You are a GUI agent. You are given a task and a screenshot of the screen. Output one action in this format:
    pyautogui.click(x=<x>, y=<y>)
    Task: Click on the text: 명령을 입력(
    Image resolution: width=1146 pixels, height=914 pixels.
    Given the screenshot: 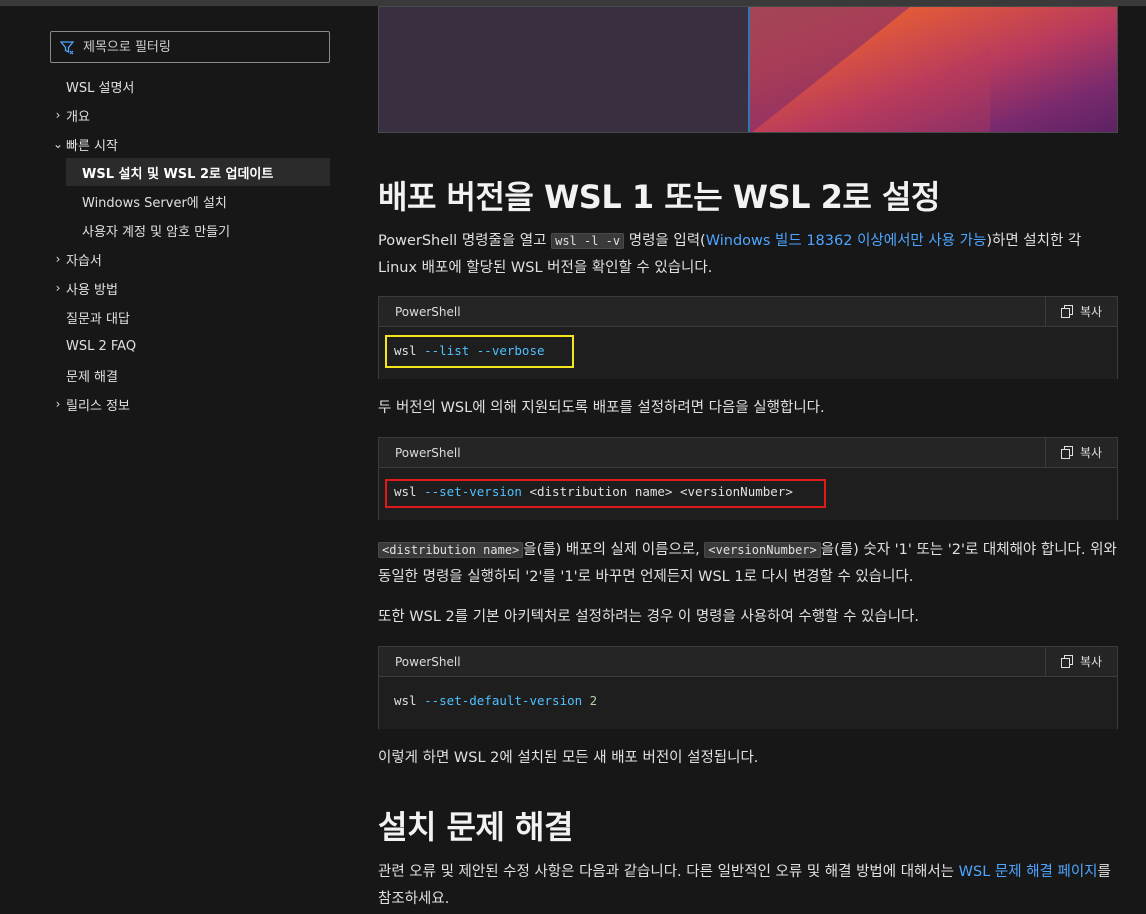 What is the action you would take?
    pyautogui.click(x=665, y=241)
    